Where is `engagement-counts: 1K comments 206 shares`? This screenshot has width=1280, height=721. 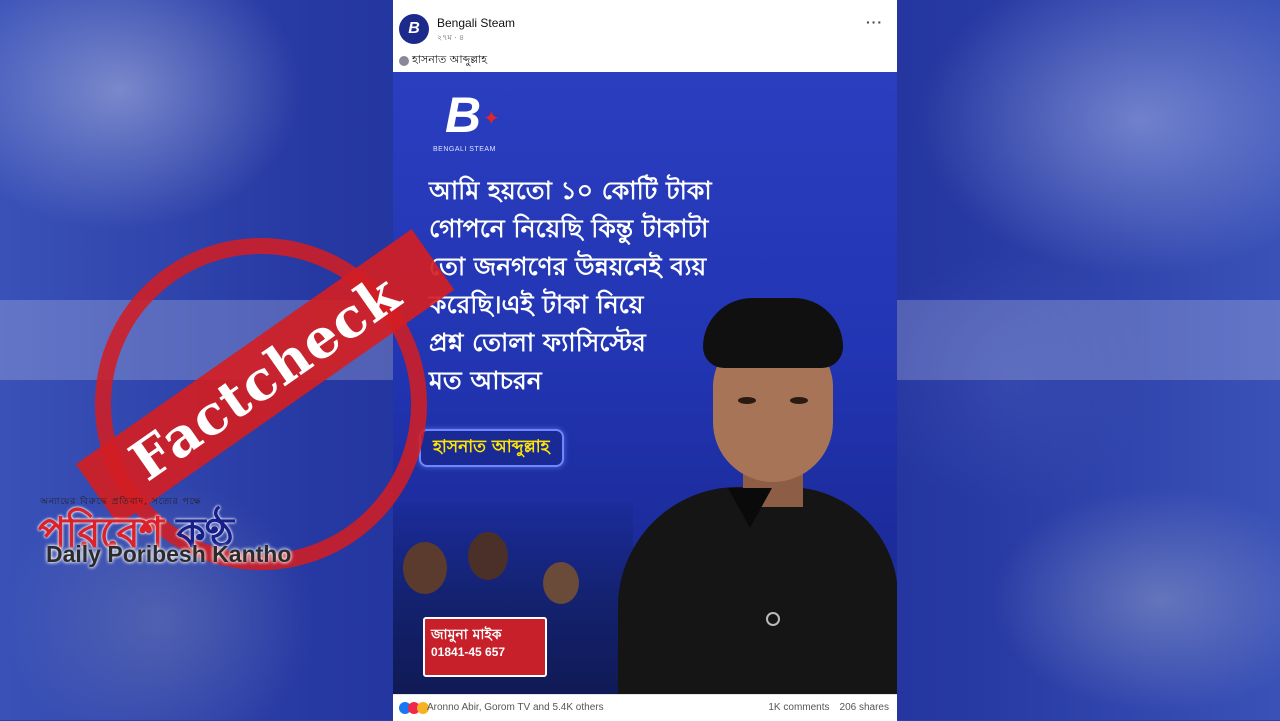 engagement-counts: 1K comments 206 shares is located at coordinates (828, 707).